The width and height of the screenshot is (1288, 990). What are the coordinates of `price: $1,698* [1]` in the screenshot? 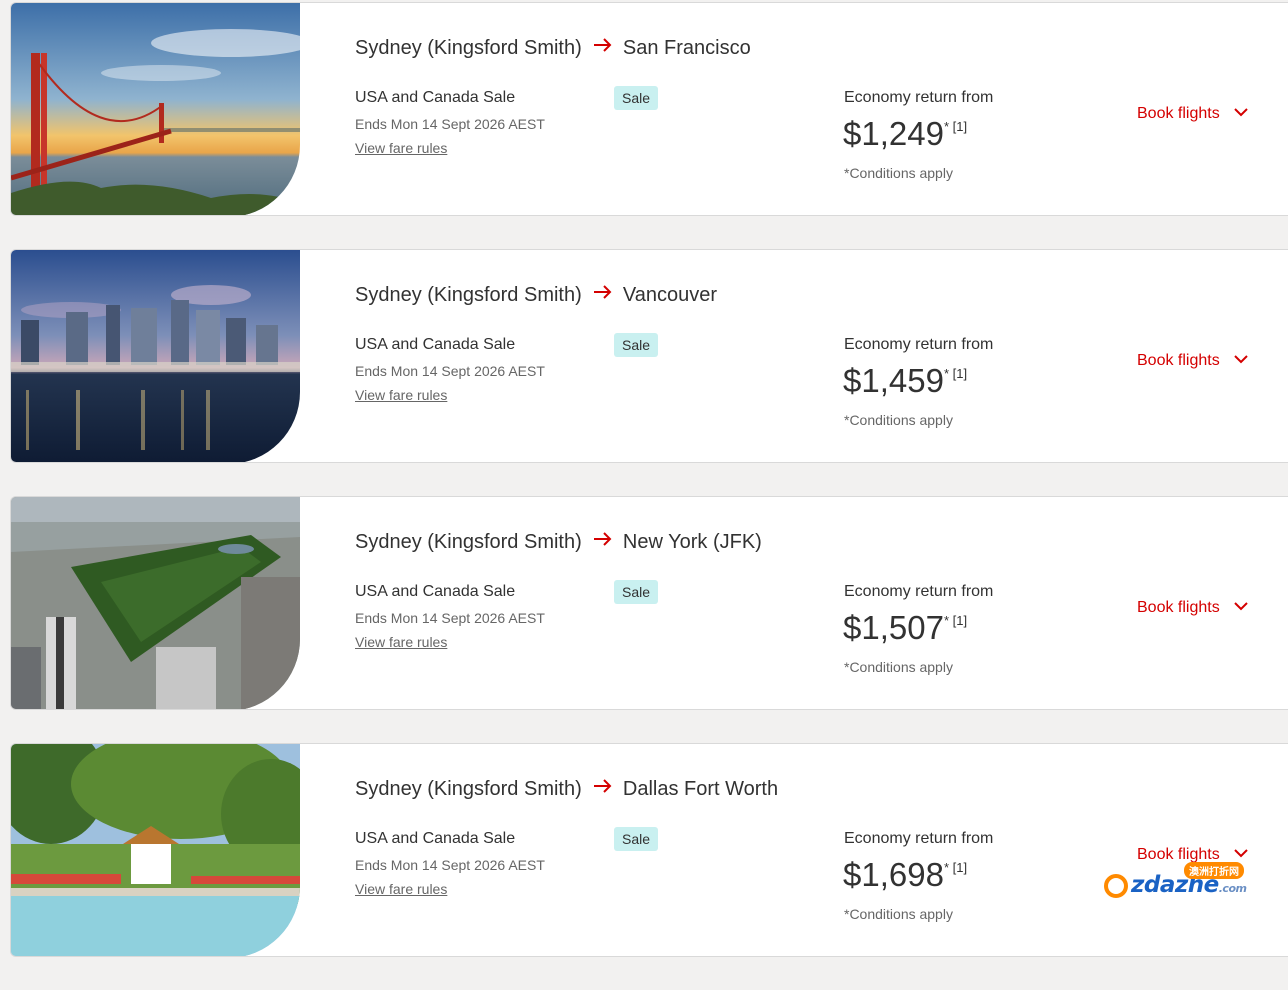 It's located at (905, 875).